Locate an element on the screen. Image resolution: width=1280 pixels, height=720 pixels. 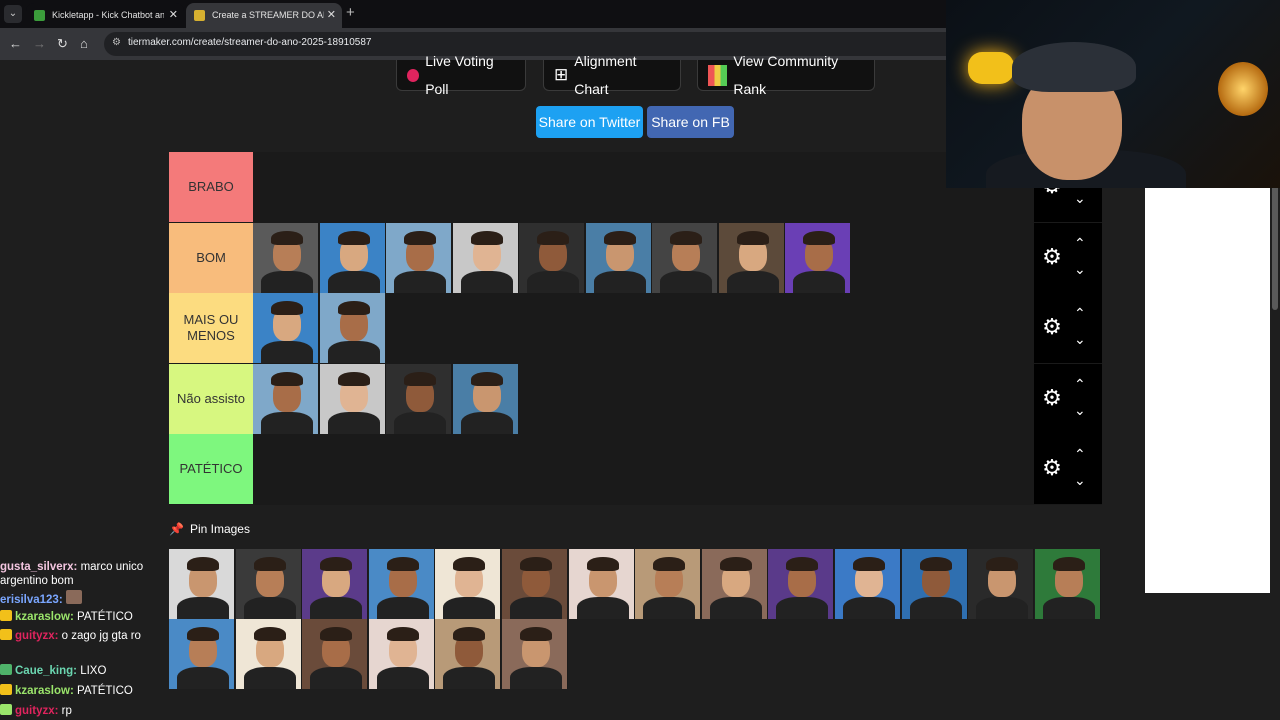
share-twitter-button: Share on Twitter is located at coordinates (589, 122).